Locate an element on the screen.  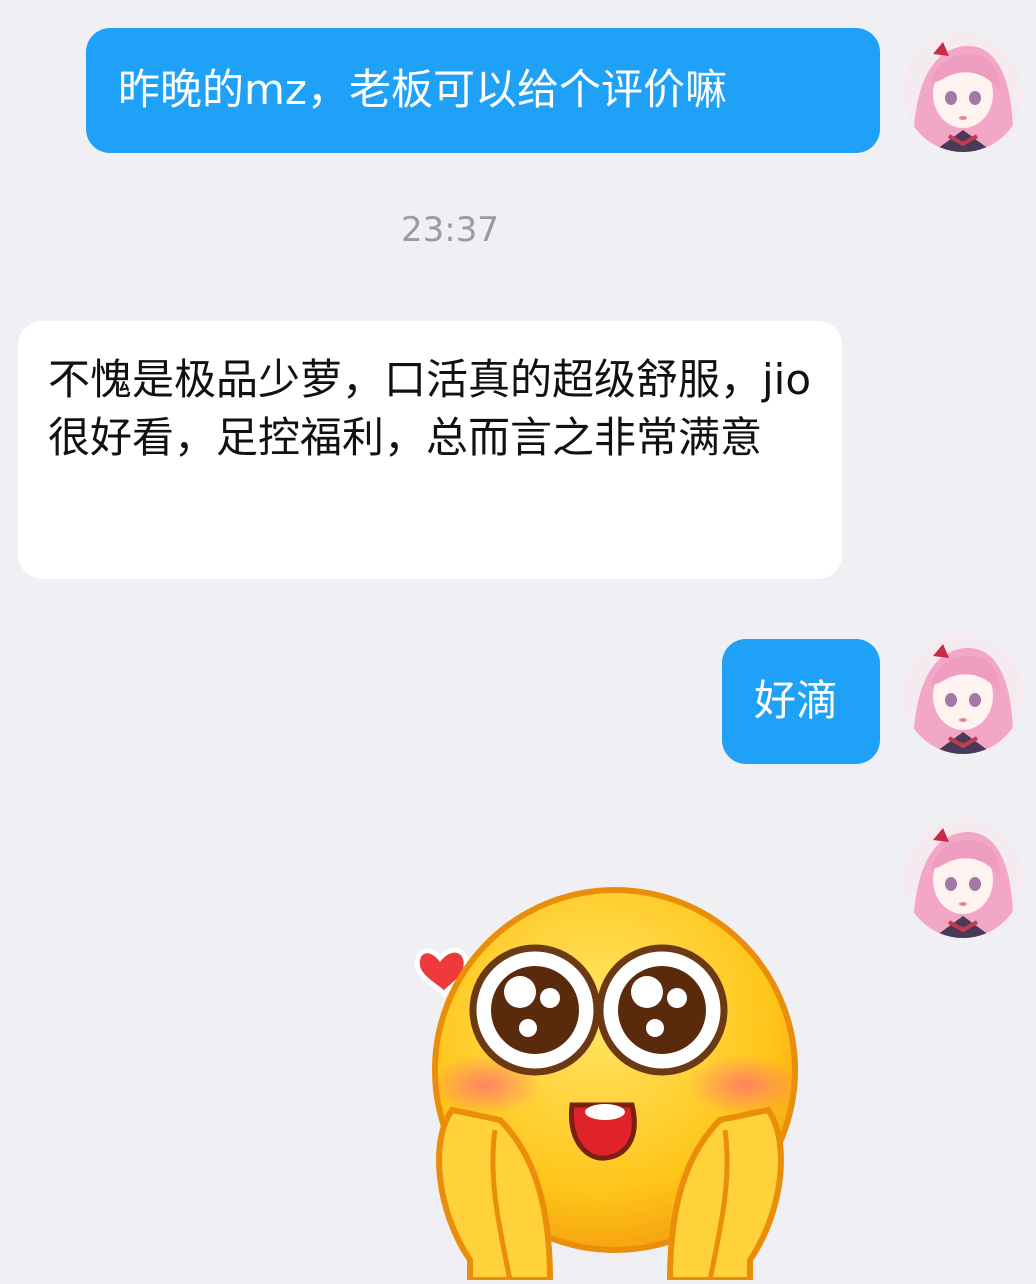
message-bubble-outgoing-2: 好滴 is located at coordinates (801, 701).